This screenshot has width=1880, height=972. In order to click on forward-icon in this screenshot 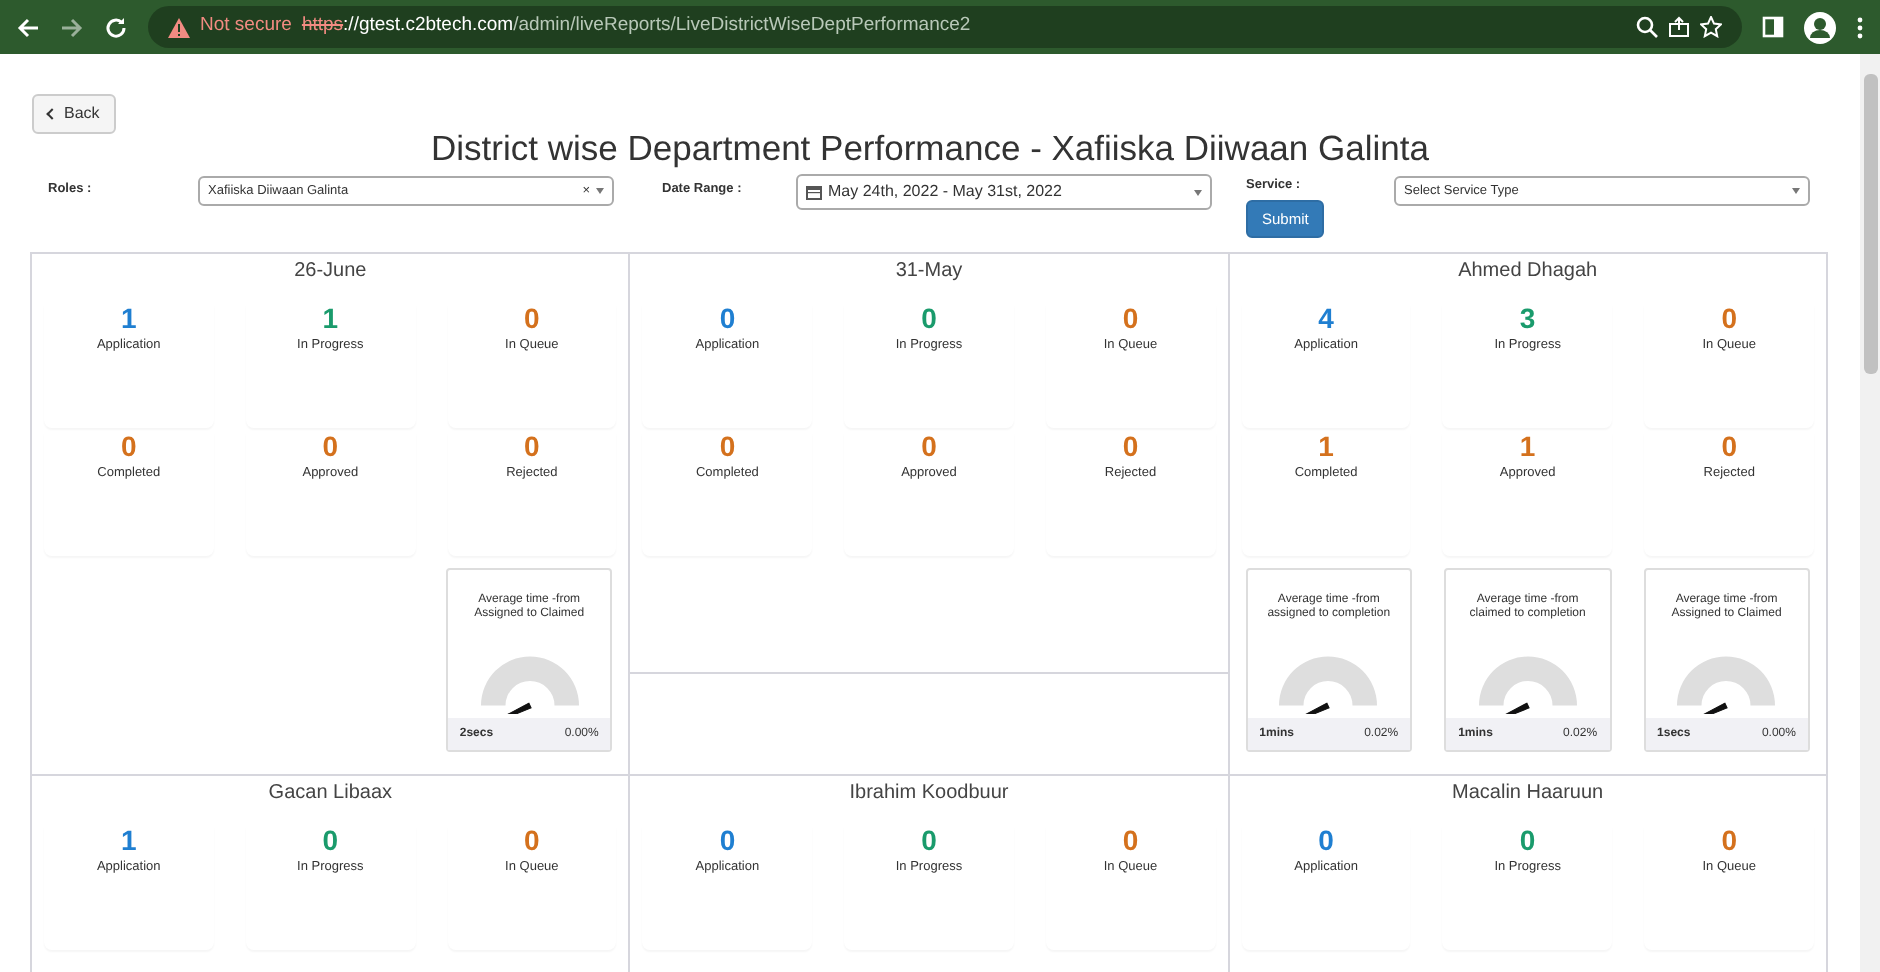, I will do `click(72, 27)`.